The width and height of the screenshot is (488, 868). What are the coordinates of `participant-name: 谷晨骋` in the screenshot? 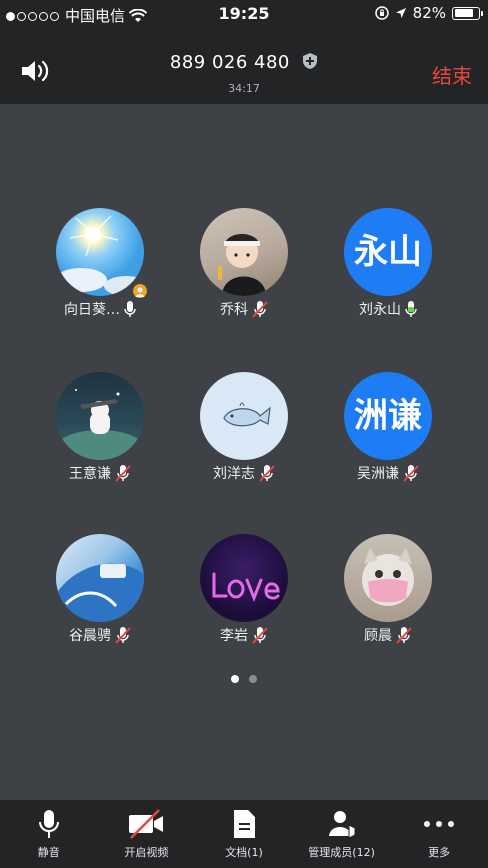 It's located at (90, 636).